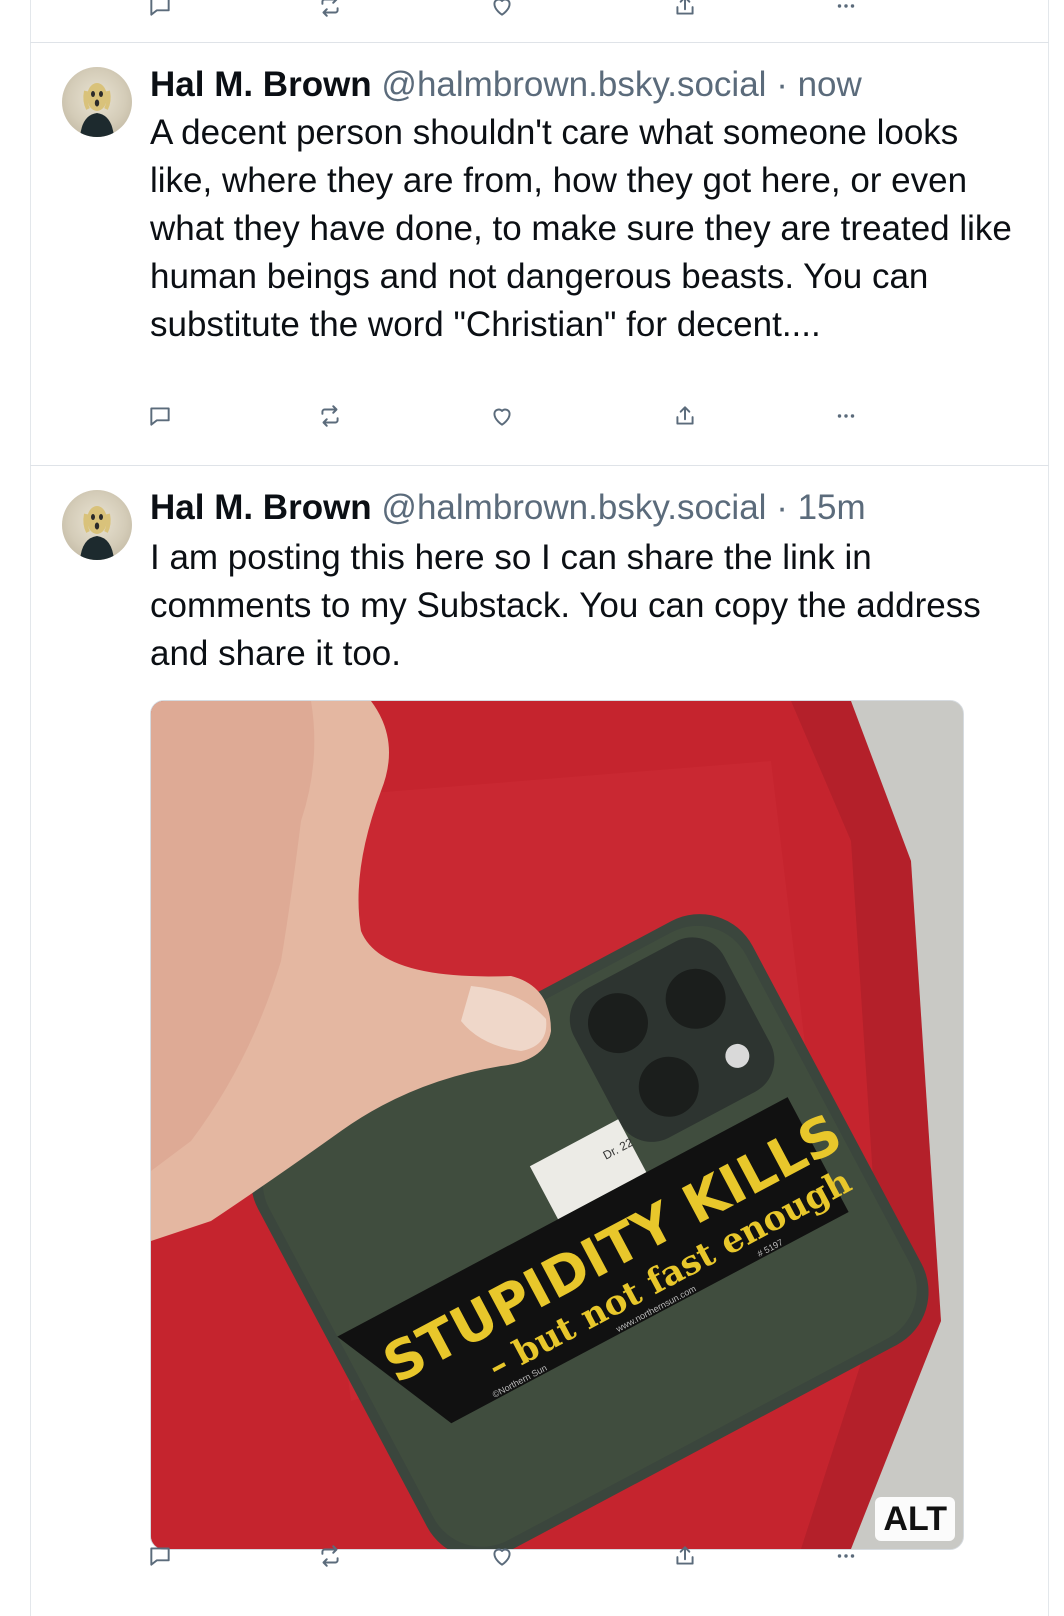 This screenshot has width=1064, height=1616. I want to click on post-timestamp: now, so click(830, 84).